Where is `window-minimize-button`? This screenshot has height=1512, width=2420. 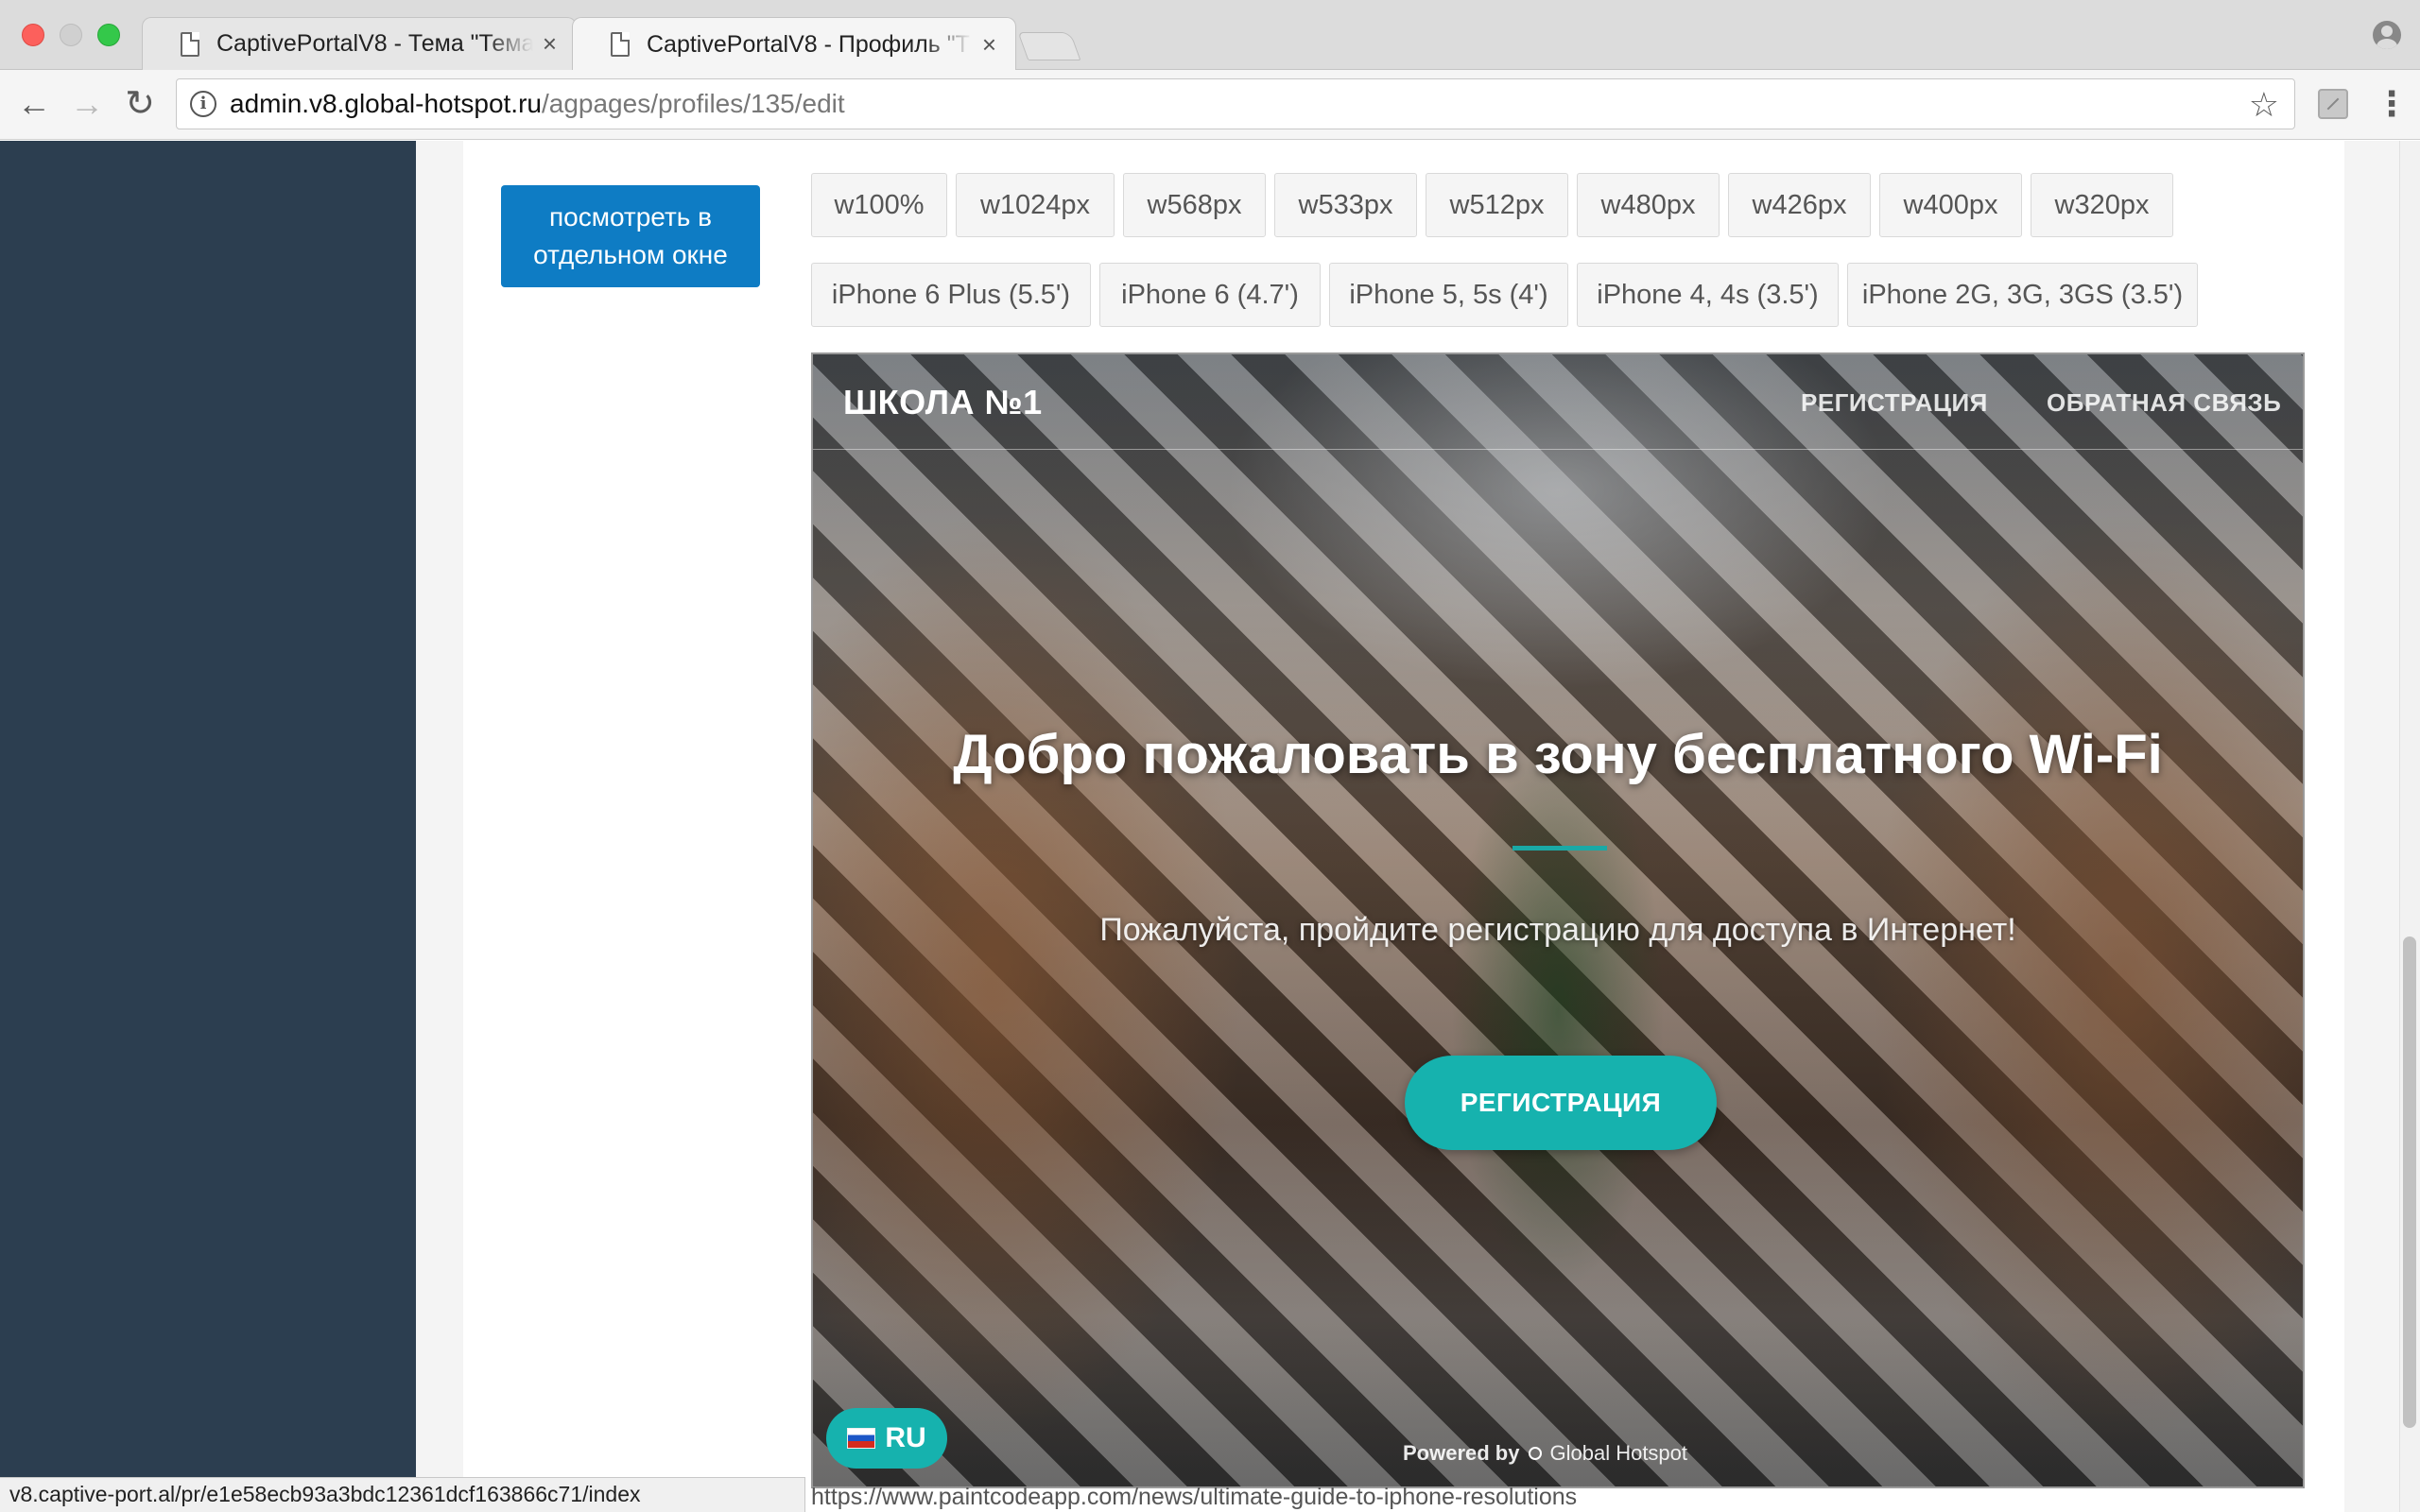
window-minimize-button is located at coordinates (71, 35).